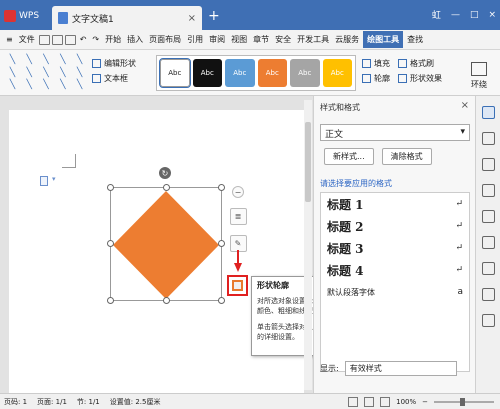 The width and height of the screenshot is (500, 409). I want to click on wps-home-tab: WPS, so click(25, 16).